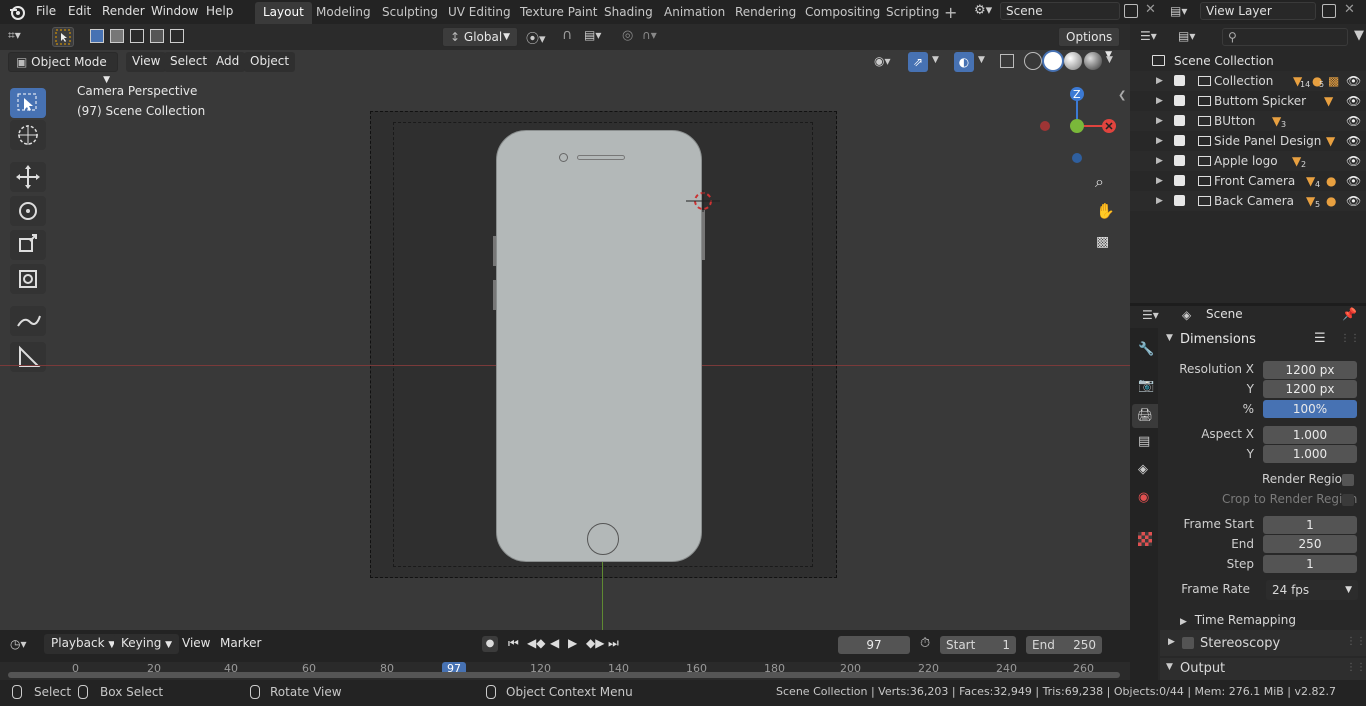  Describe the element at coordinates (146, 62) in the screenshot. I see `viewport-menu-view: View` at that location.